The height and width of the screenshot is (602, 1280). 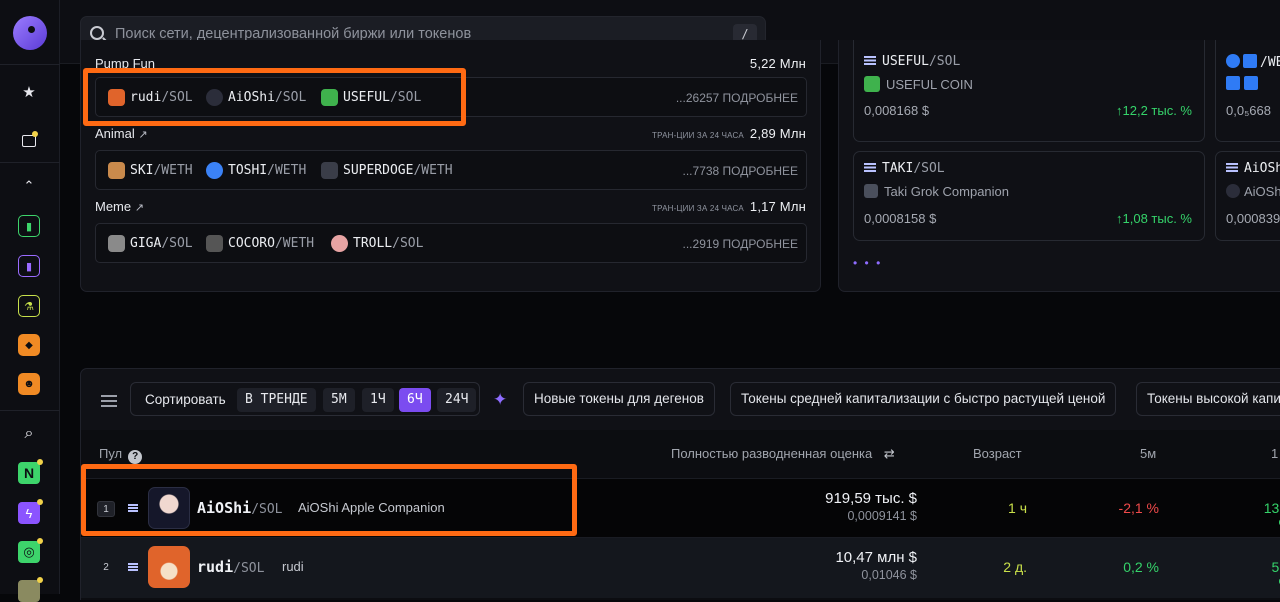 I want to click on category-meta: ТРАН-ЦИИ ЗА 24 ЧАСА 2,89 Млн, so click(x=729, y=133).